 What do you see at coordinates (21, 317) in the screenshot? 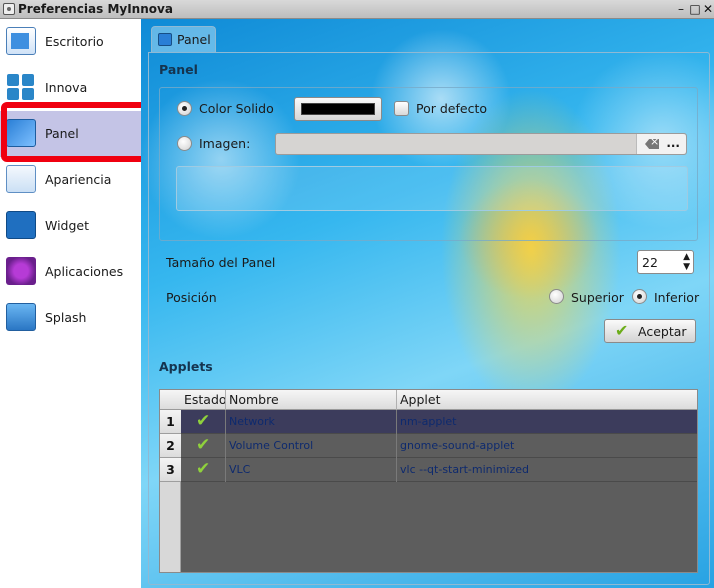
I see `splash-icon` at bounding box center [21, 317].